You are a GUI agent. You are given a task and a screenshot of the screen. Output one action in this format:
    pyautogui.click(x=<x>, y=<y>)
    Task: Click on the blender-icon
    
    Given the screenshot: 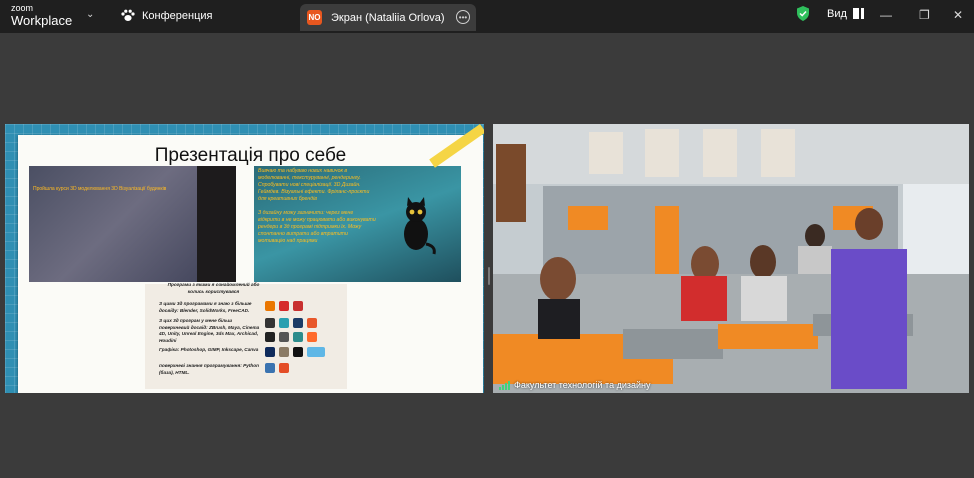 What is the action you would take?
    pyautogui.click(x=270, y=306)
    